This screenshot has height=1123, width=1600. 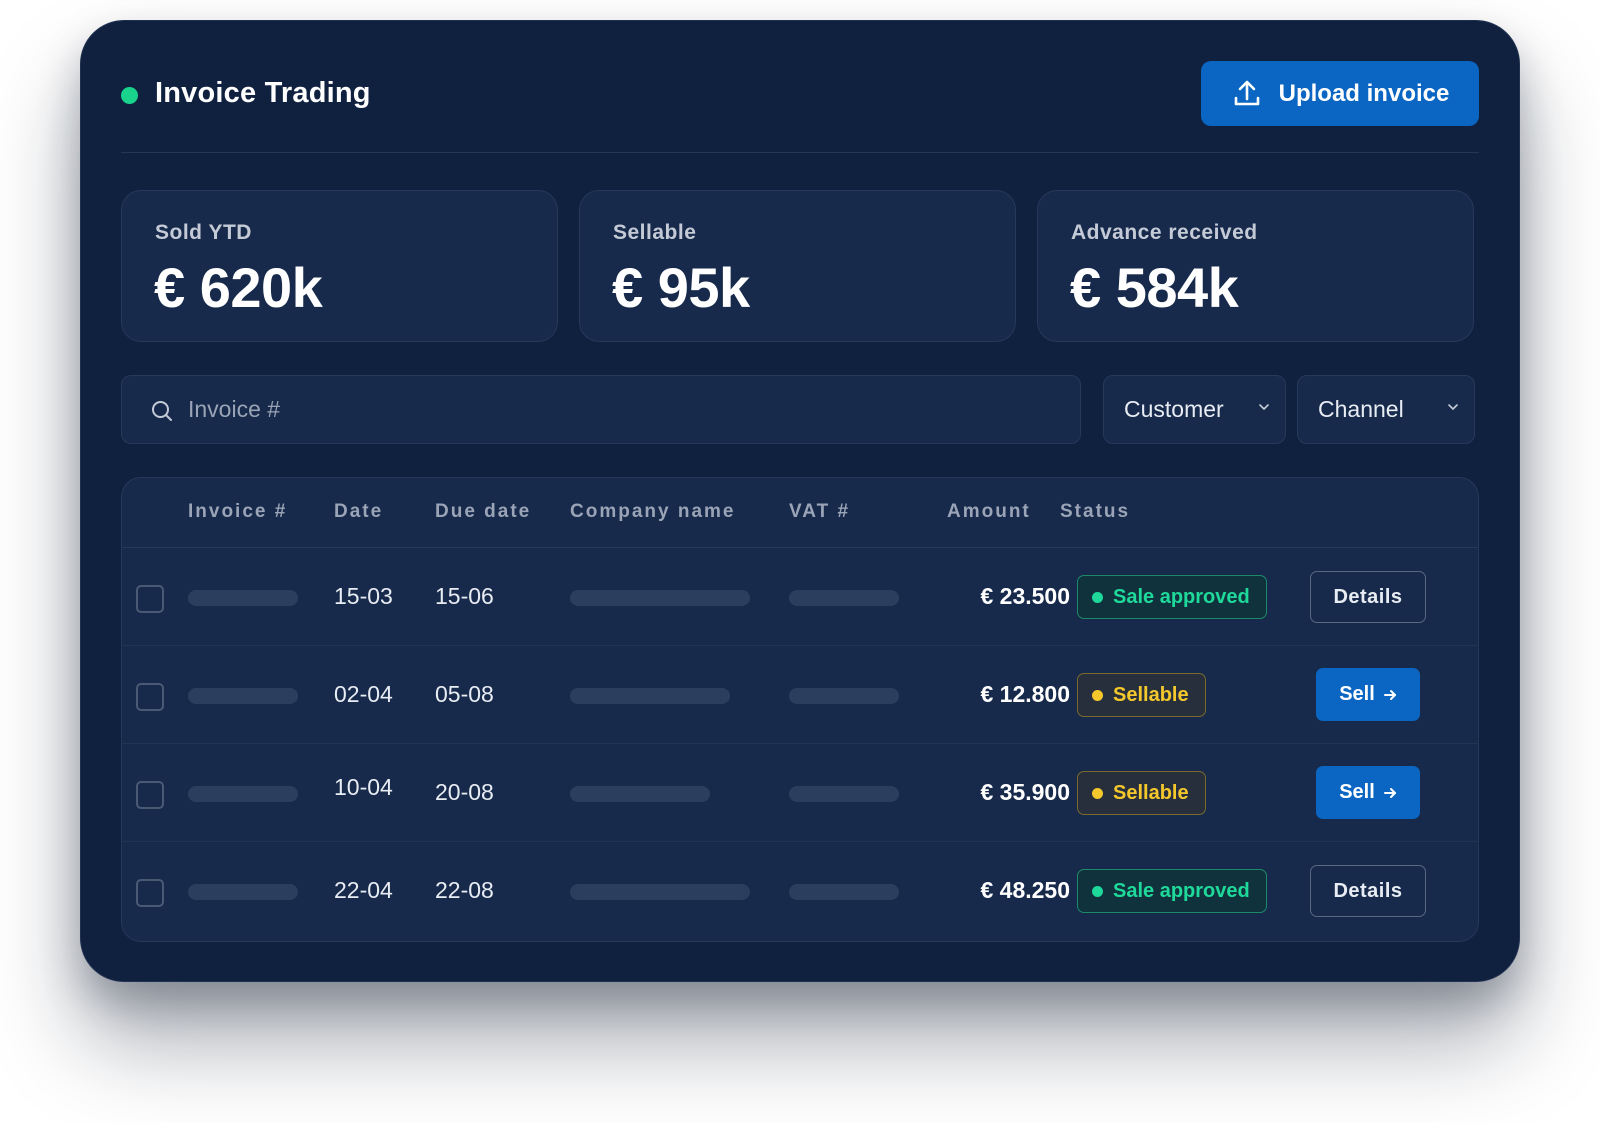 I want to click on column-header-vat: VAT #, so click(x=819, y=512).